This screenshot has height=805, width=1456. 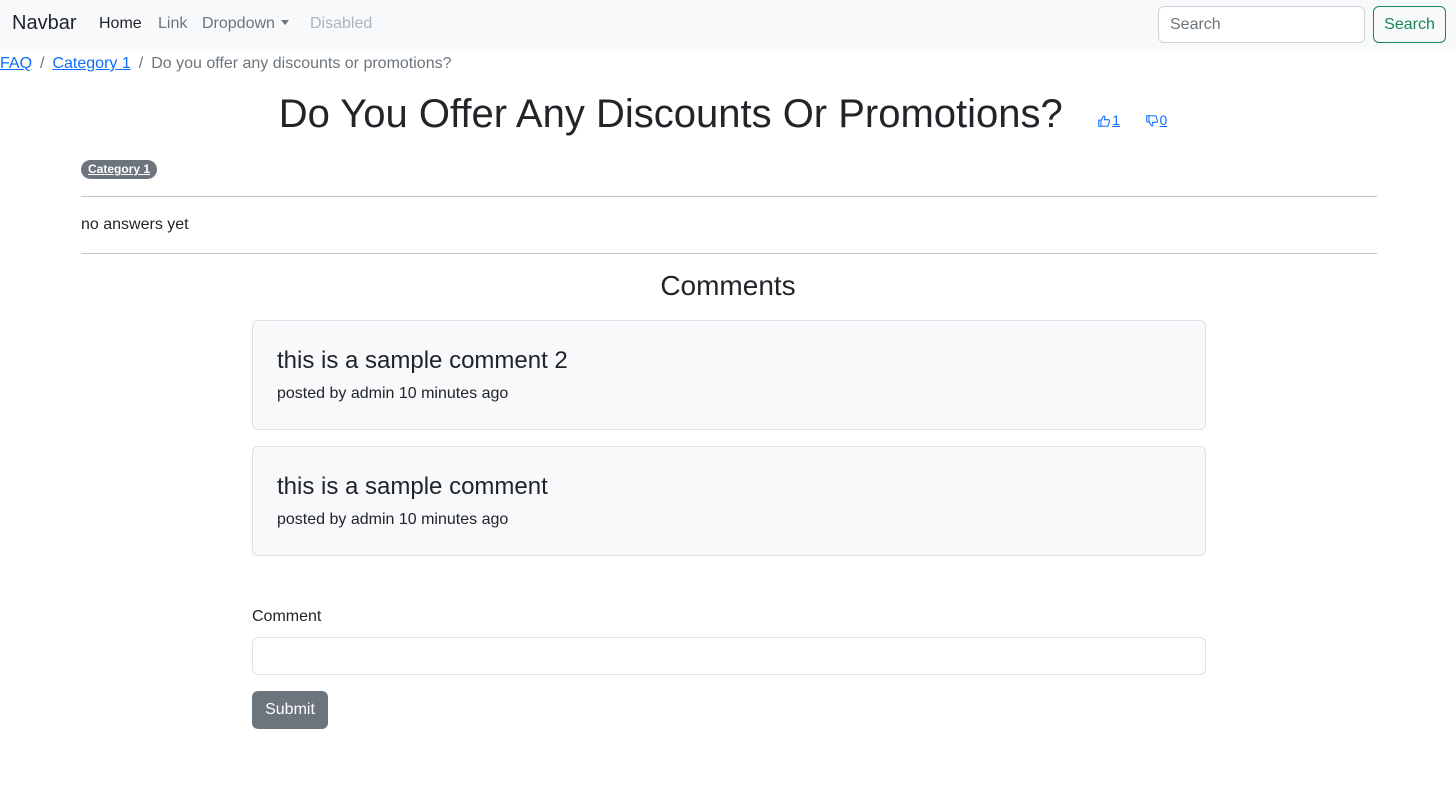 I want to click on search-input, so click(x=1261, y=24).